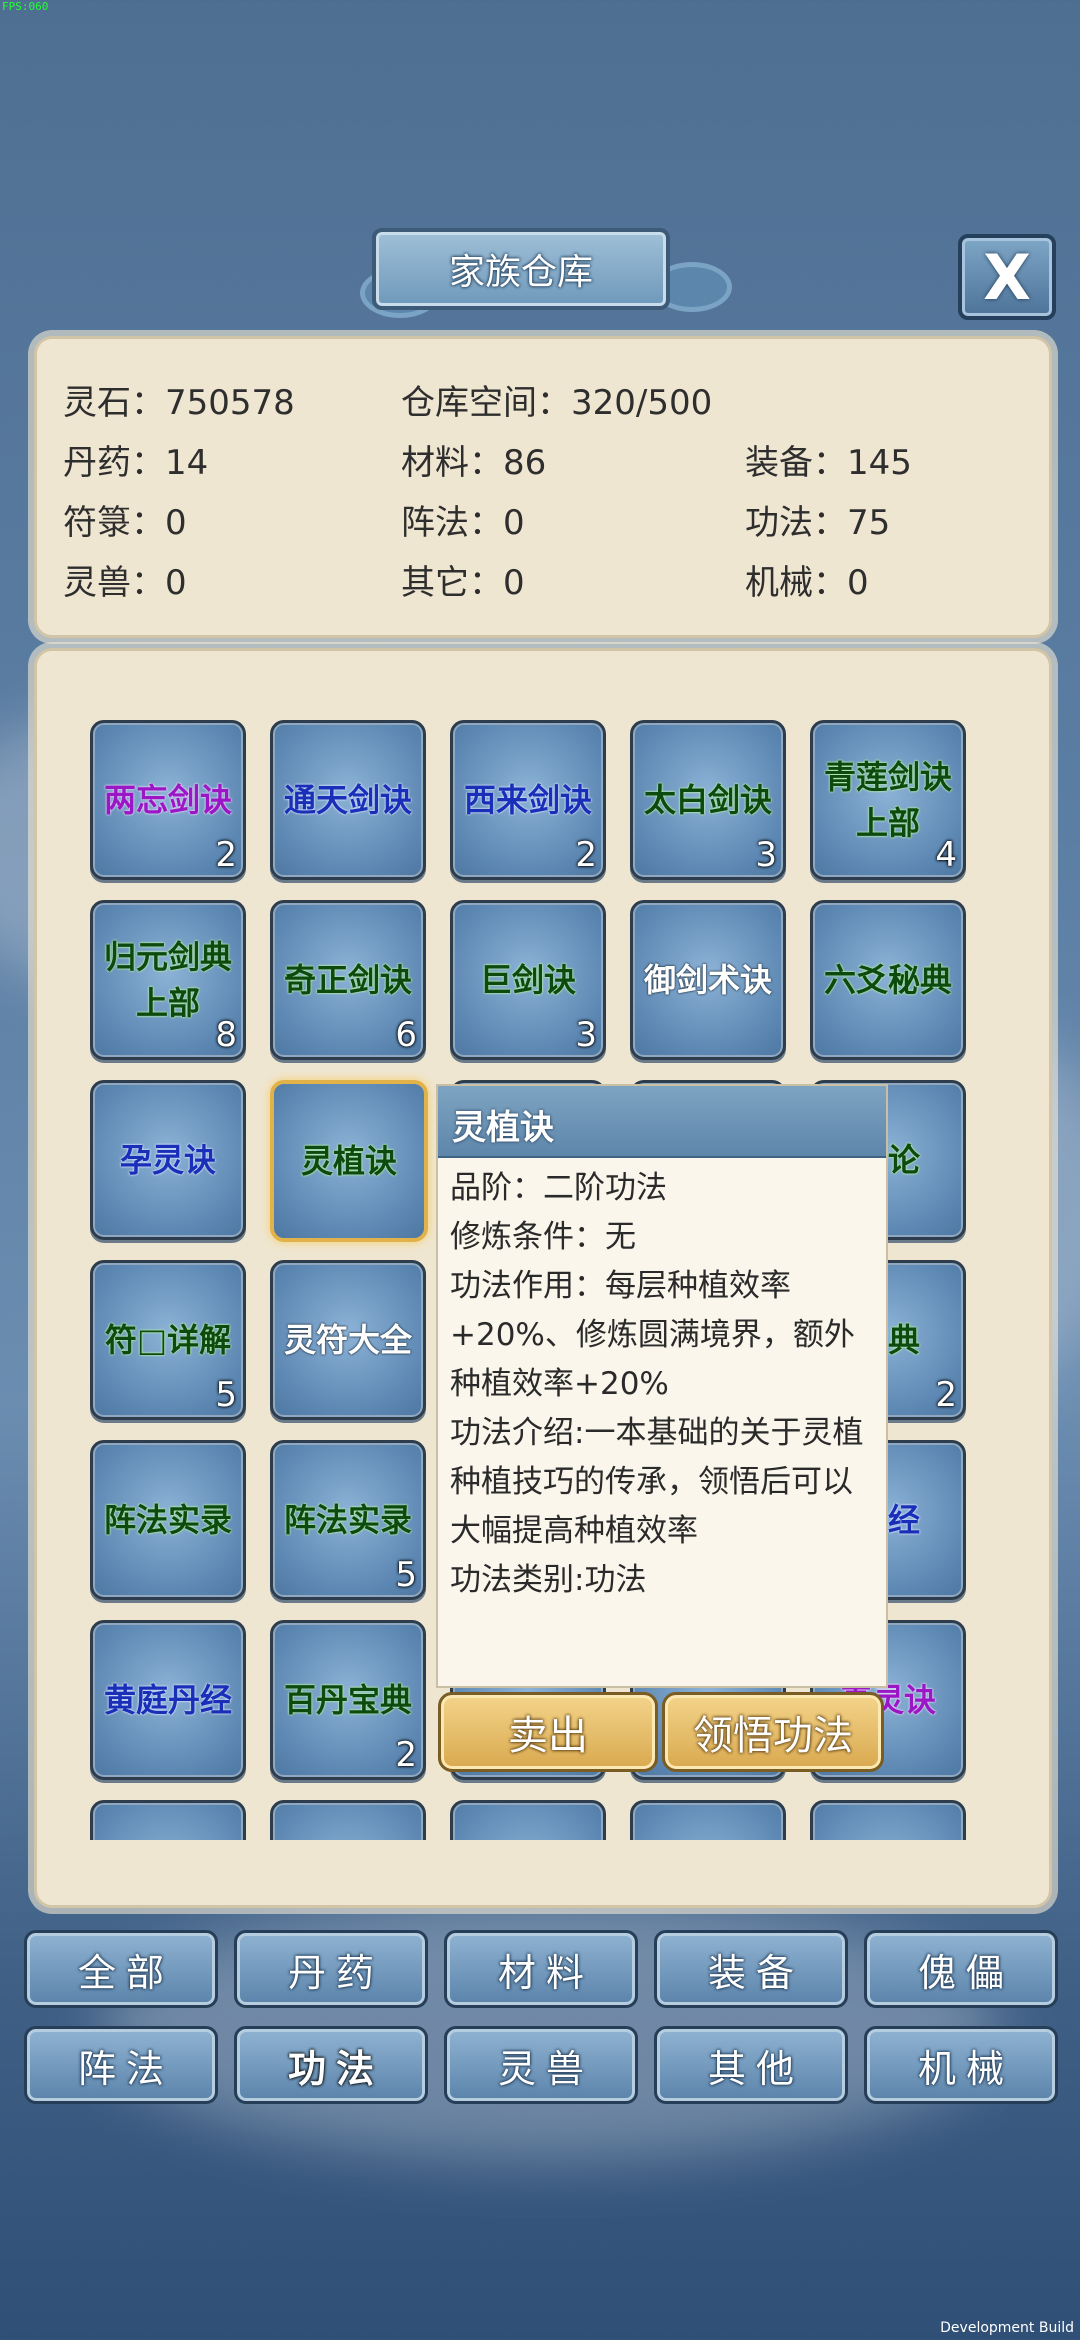 This screenshot has width=1080, height=2340. Describe the element at coordinates (125, 1972) in the screenshot. I see `tab-label: 全部` at that location.